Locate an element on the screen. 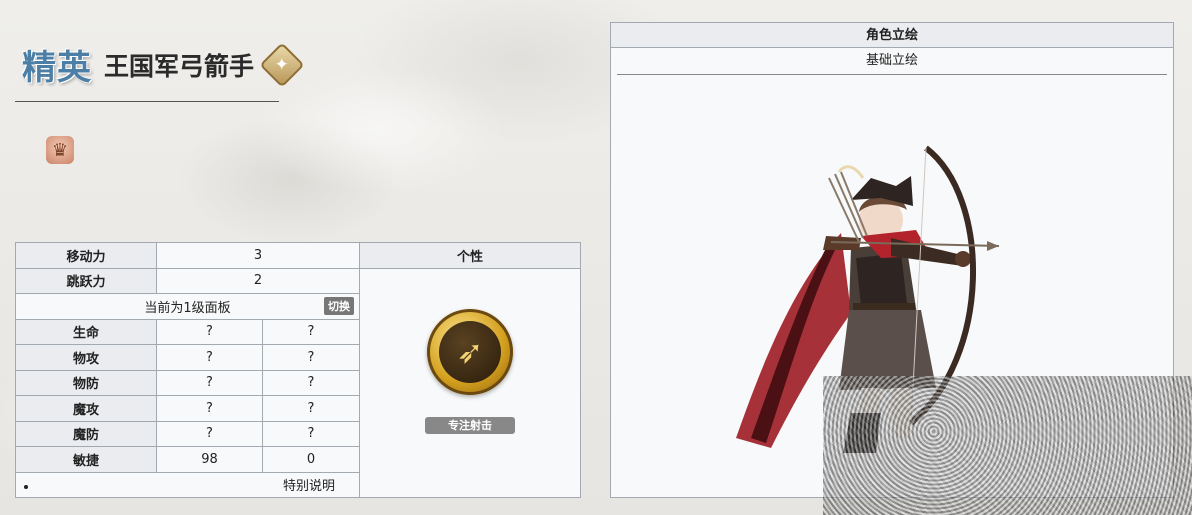 The width and height of the screenshot is (1192, 515). noise-overlay is located at coordinates (1007, 445).